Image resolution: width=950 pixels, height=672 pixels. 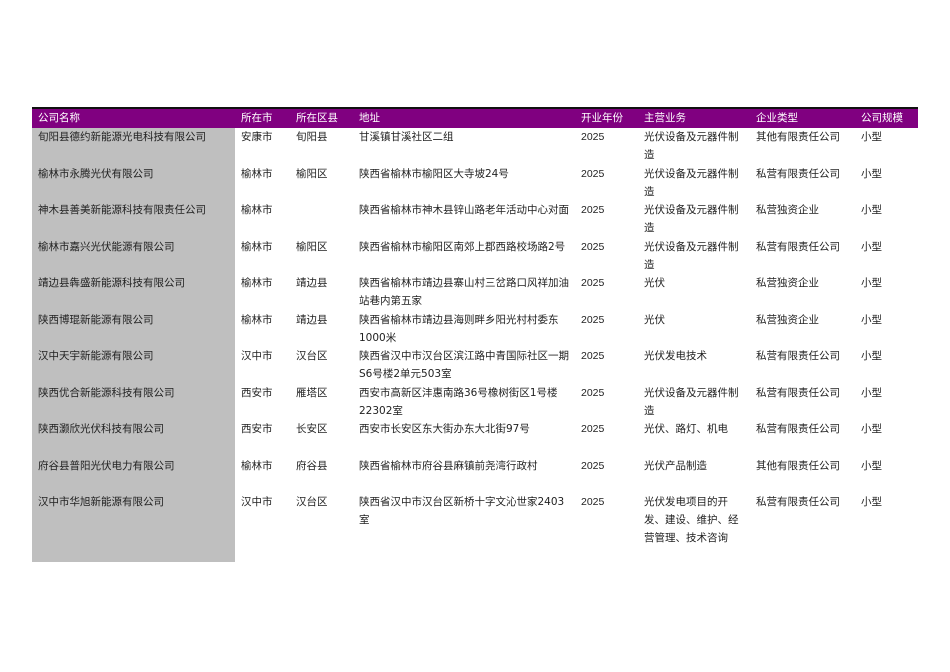 What do you see at coordinates (602, 118) in the screenshot?
I see `header-open-year: 开业年份` at bounding box center [602, 118].